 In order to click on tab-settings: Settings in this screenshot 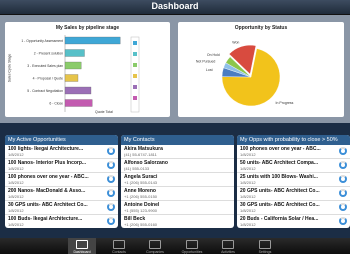, I will do `click(265, 246)`.